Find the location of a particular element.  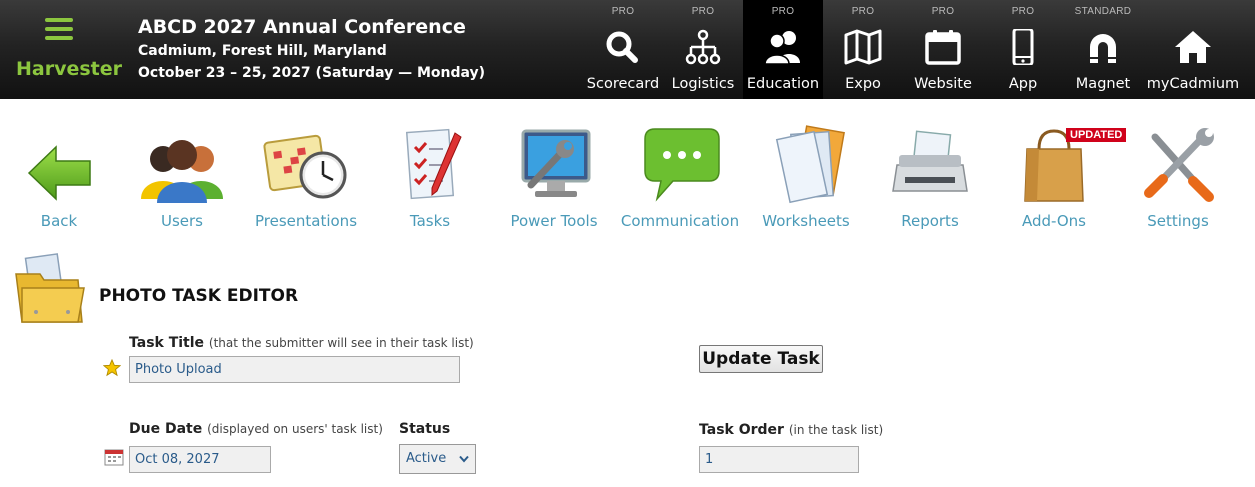

page-title: PHOTO TASK EDITOR is located at coordinates (199, 296).